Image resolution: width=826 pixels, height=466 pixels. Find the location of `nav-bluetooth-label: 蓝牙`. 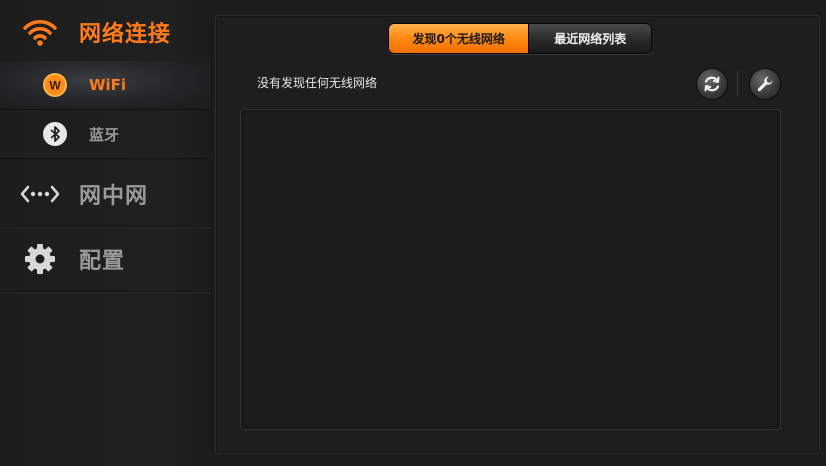

nav-bluetooth-label: 蓝牙 is located at coordinates (104, 134).